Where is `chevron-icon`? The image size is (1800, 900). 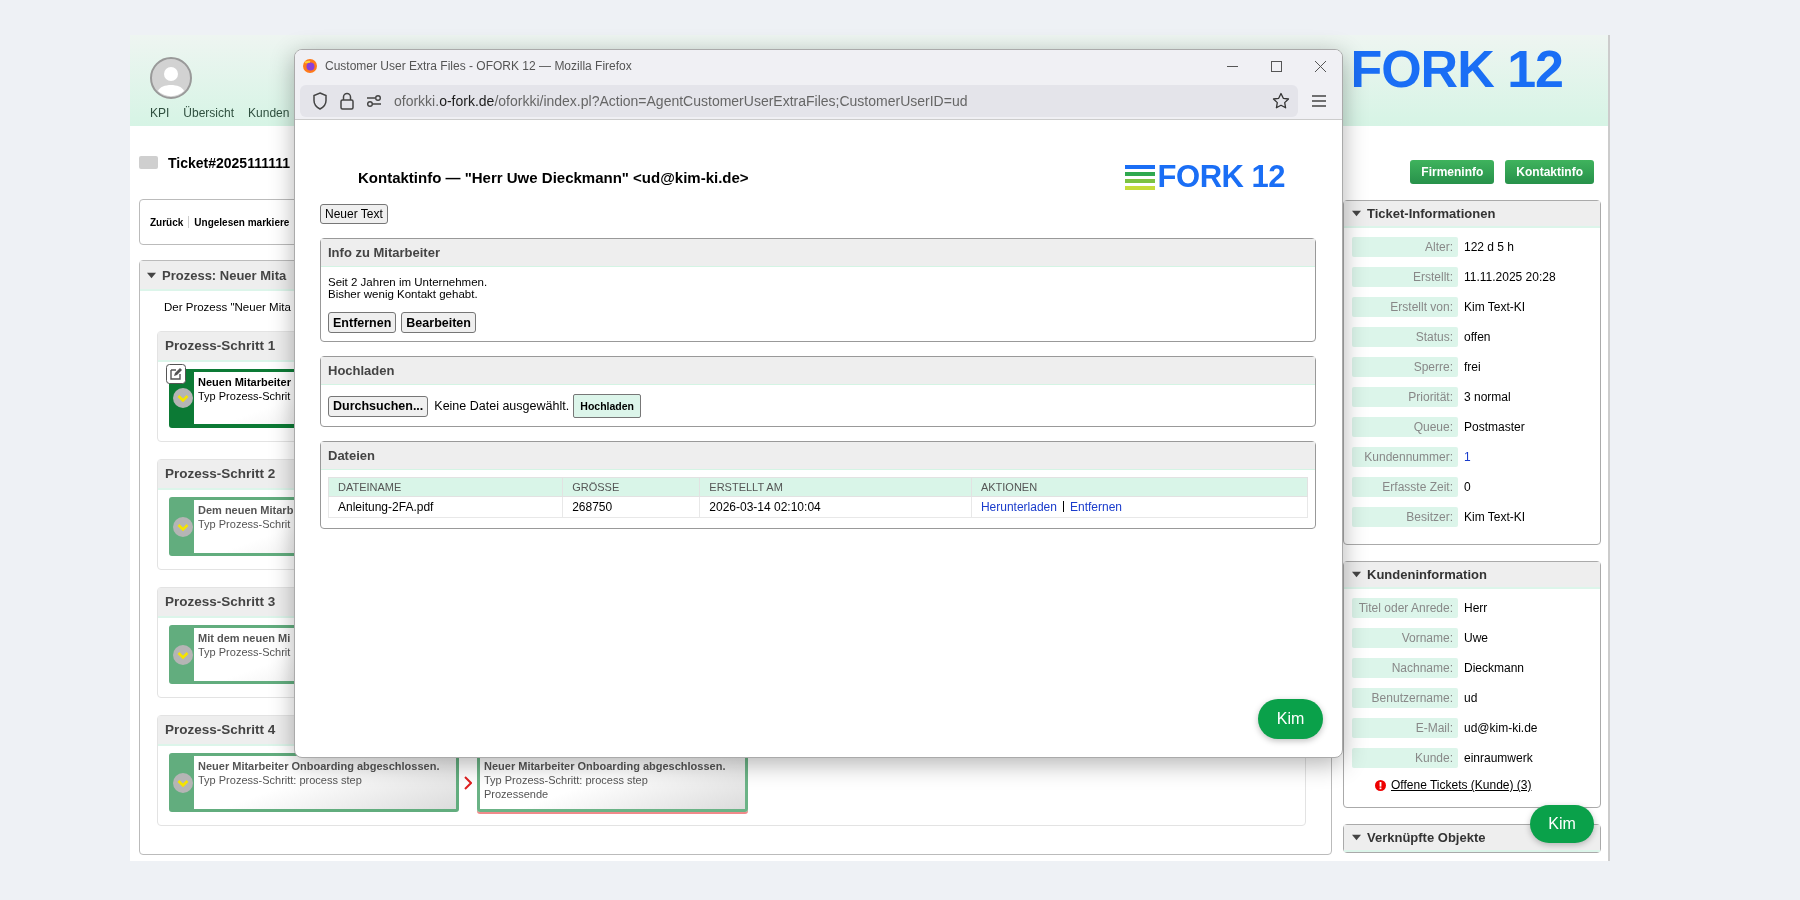
chevron-icon is located at coordinates (183, 398).